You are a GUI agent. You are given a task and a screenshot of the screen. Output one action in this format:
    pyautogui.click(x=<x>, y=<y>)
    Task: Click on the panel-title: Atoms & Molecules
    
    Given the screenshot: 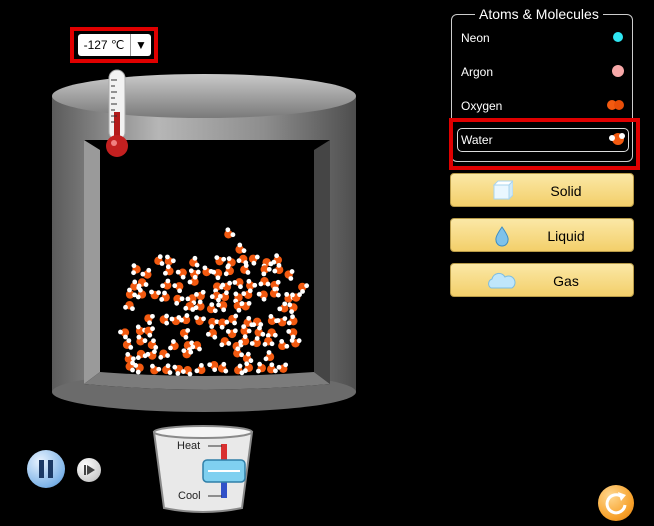 What is the action you would take?
    pyautogui.click(x=539, y=14)
    